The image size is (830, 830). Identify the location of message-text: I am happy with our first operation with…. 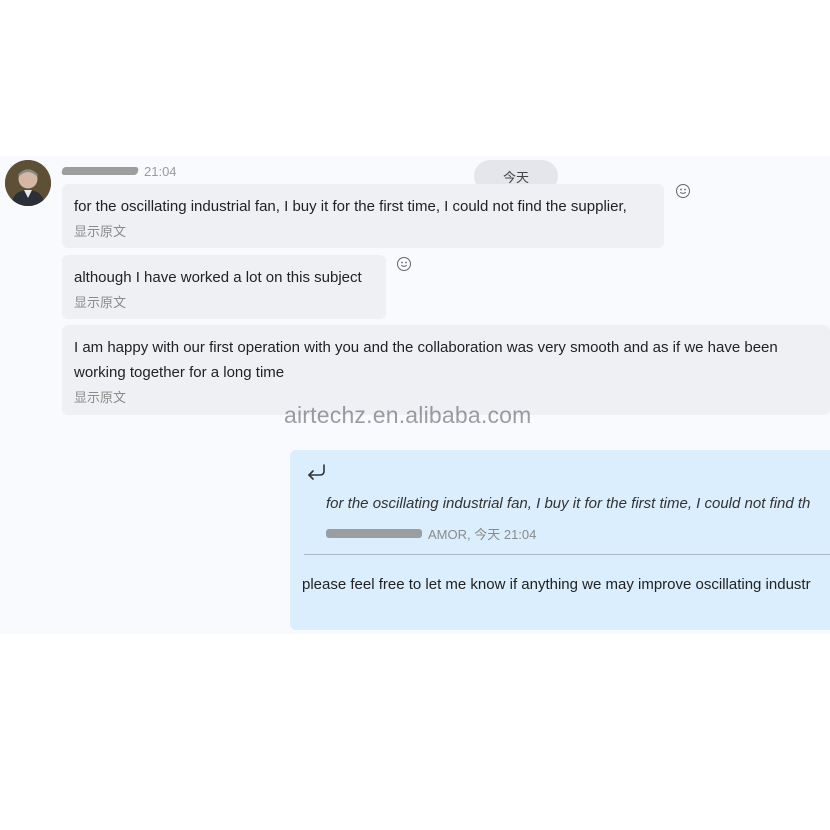
(426, 360).